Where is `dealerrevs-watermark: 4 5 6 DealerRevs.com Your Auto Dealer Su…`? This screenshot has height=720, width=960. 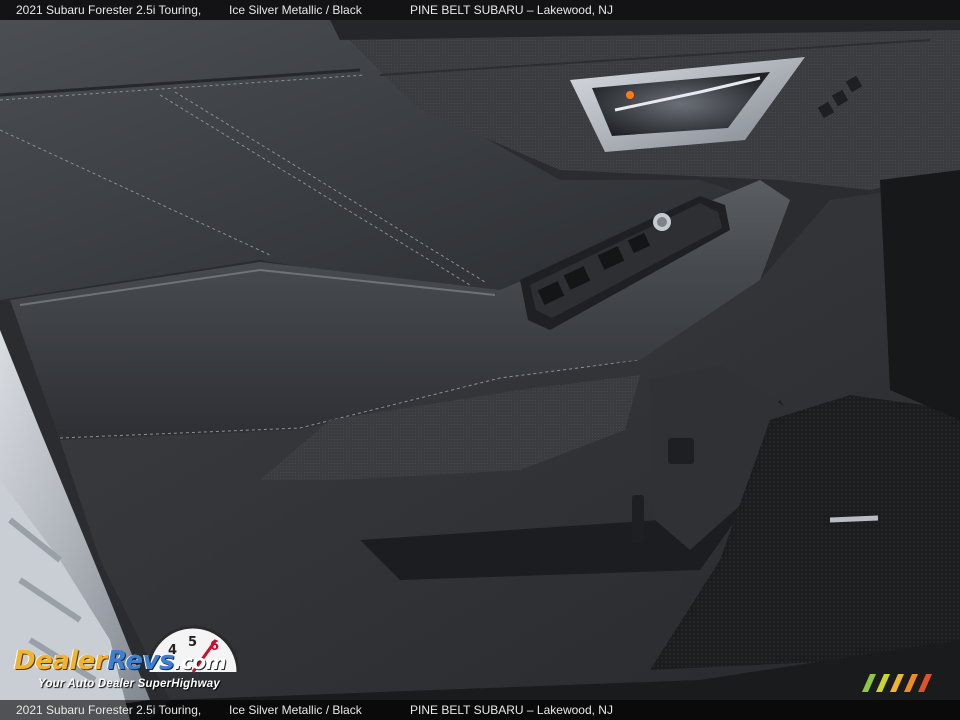
dealerrevs-watermark: 4 5 6 DealerRevs.com Your Auto Dealer Su… is located at coordinates (140, 660).